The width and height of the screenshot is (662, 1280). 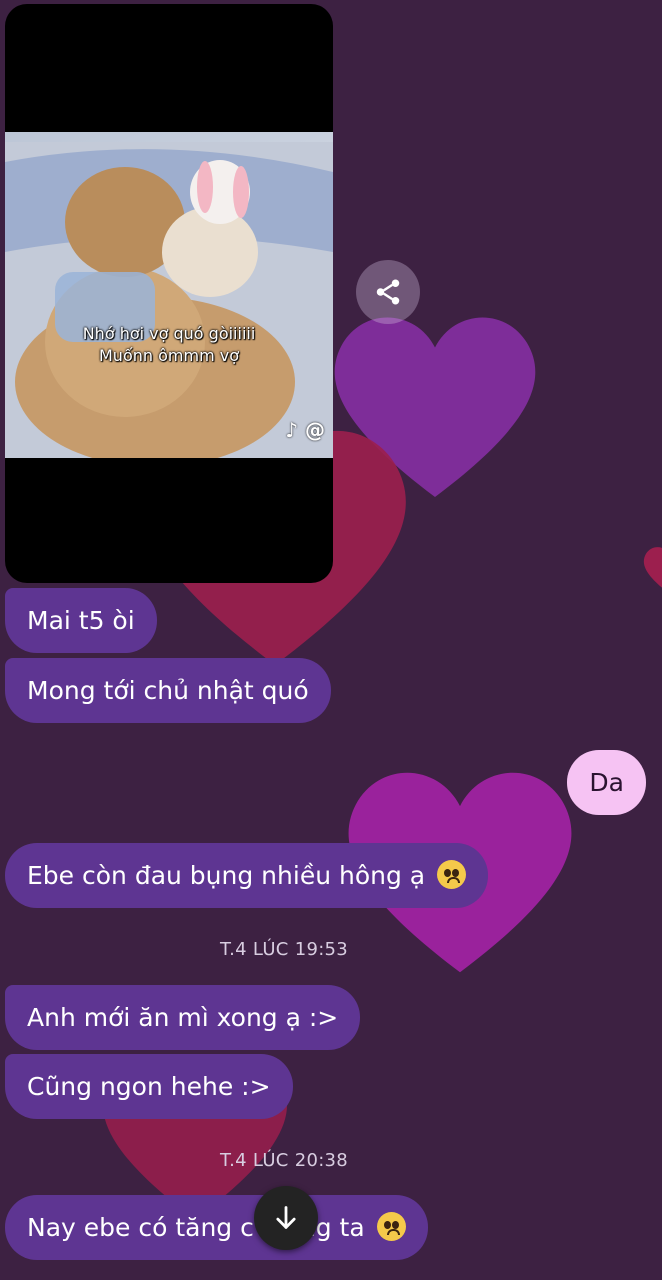 I want to click on incoming-message: Cũng ngon hehe :>, so click(x=149, y=1086).